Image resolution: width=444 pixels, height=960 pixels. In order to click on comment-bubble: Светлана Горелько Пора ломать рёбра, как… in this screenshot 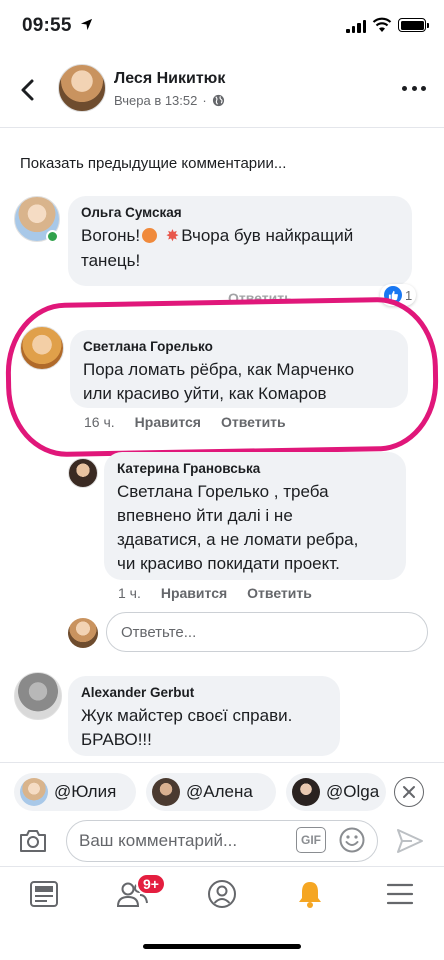, I will do `click(239, 369)`.